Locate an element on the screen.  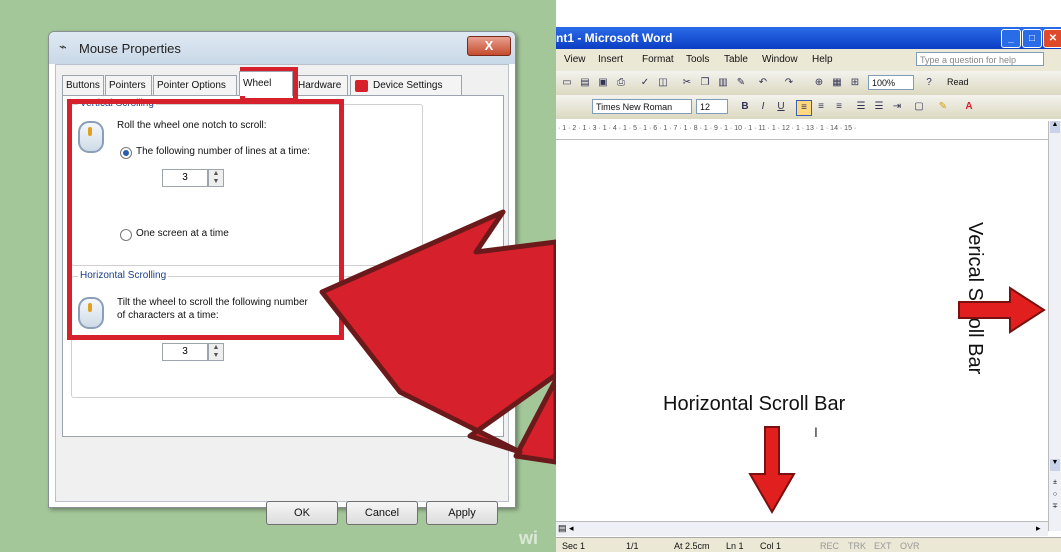
menu-format: Format is located at coordinates (658, 59).